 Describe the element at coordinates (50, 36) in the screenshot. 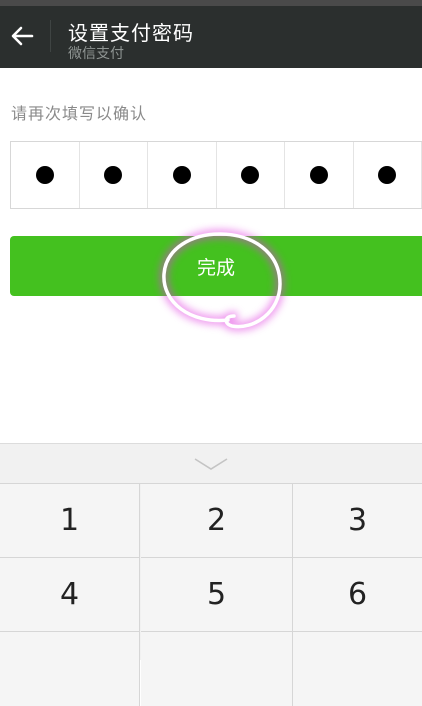

I see `header-divider` at that location.